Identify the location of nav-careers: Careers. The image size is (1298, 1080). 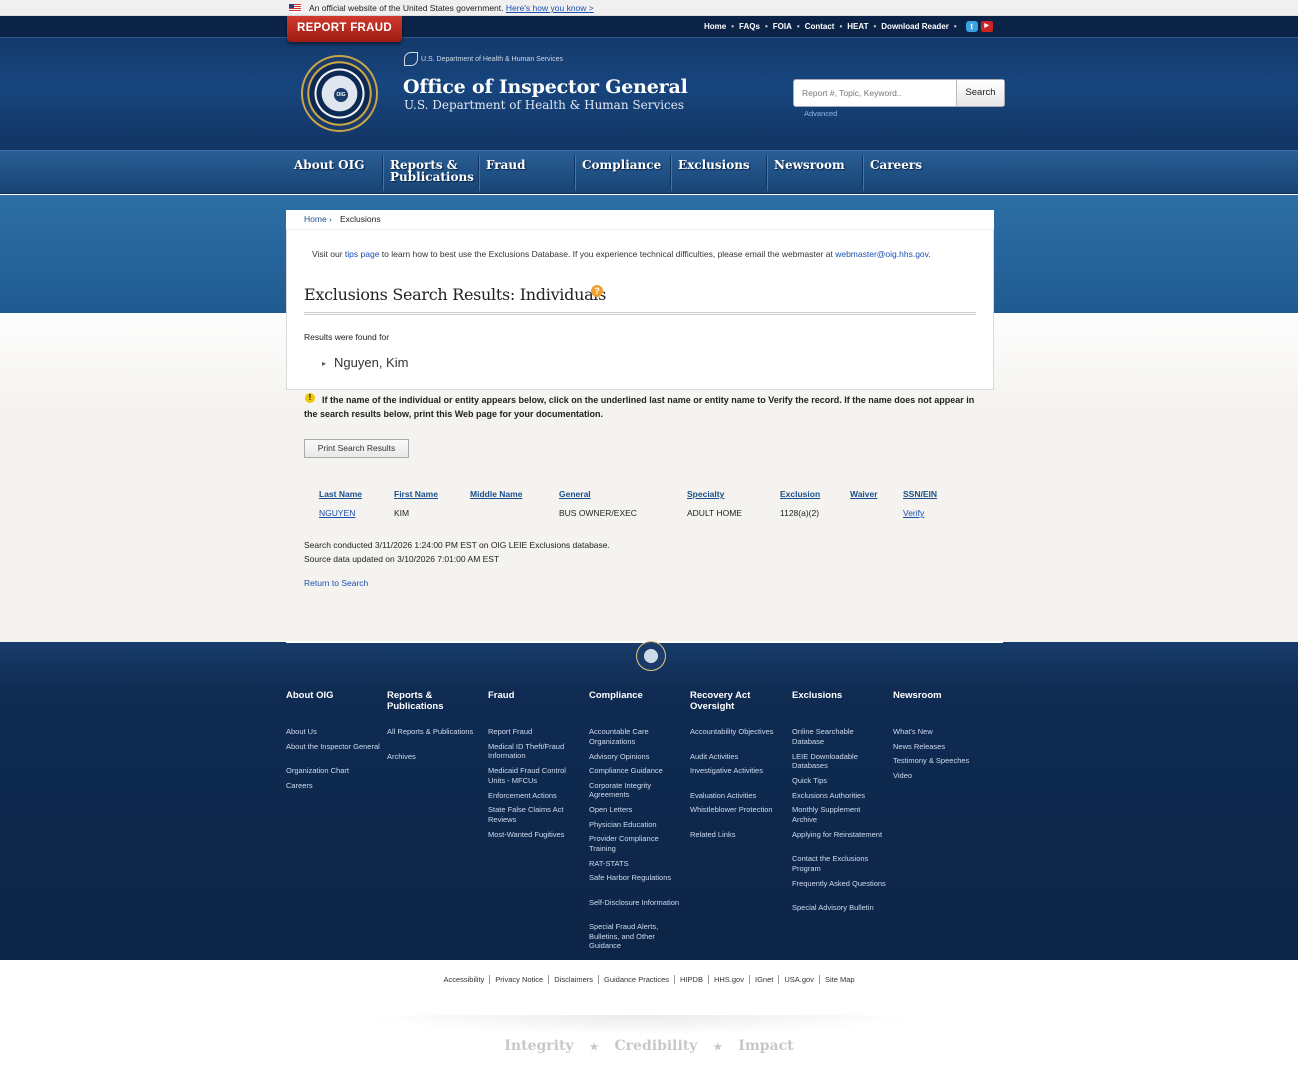
(896, 165).